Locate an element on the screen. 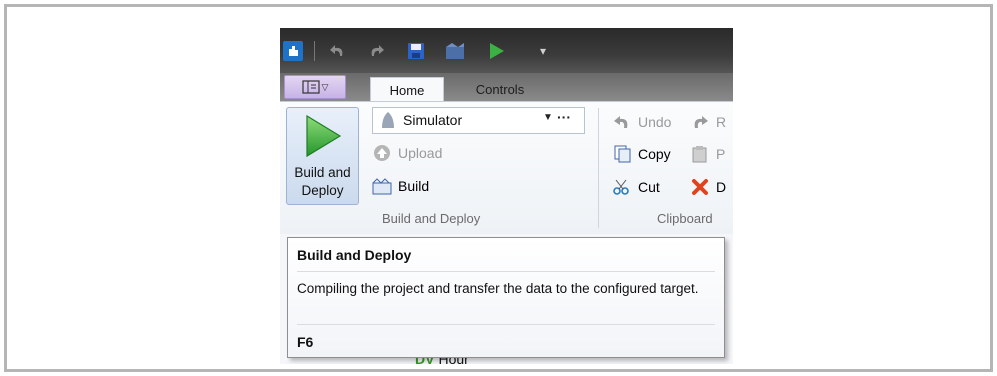 The height and width of the screenshot is (376, 997). toolbar-separator is located at coordinates (314, 51).